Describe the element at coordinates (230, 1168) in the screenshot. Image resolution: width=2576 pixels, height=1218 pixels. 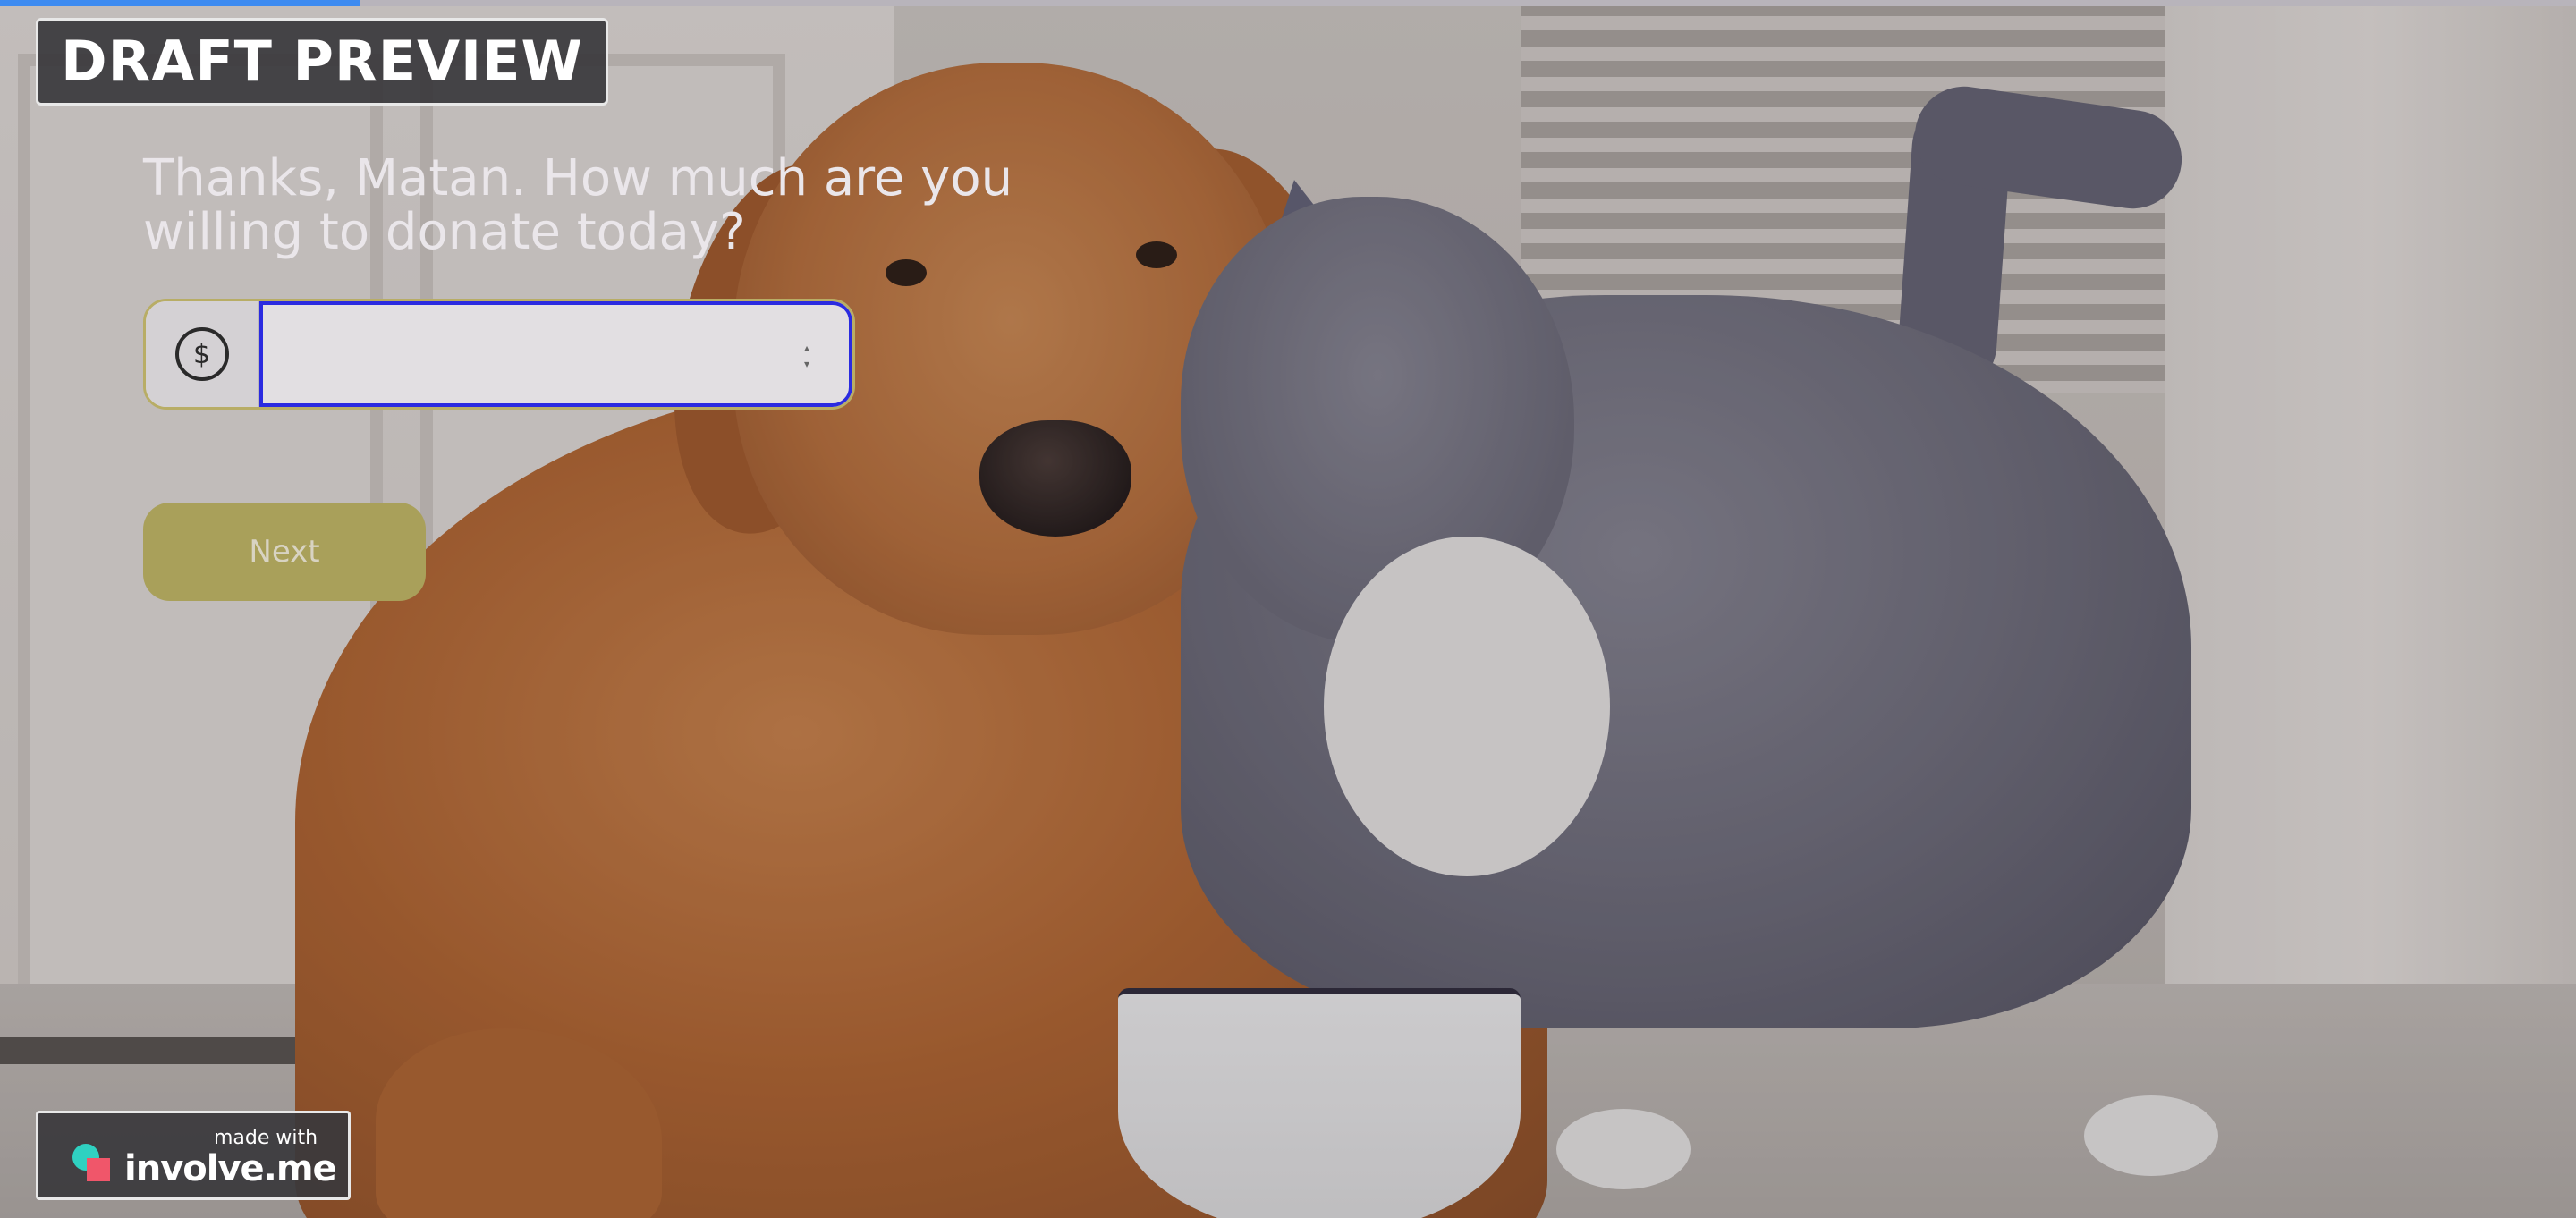
I see `brand-name: involve.me` at that location.